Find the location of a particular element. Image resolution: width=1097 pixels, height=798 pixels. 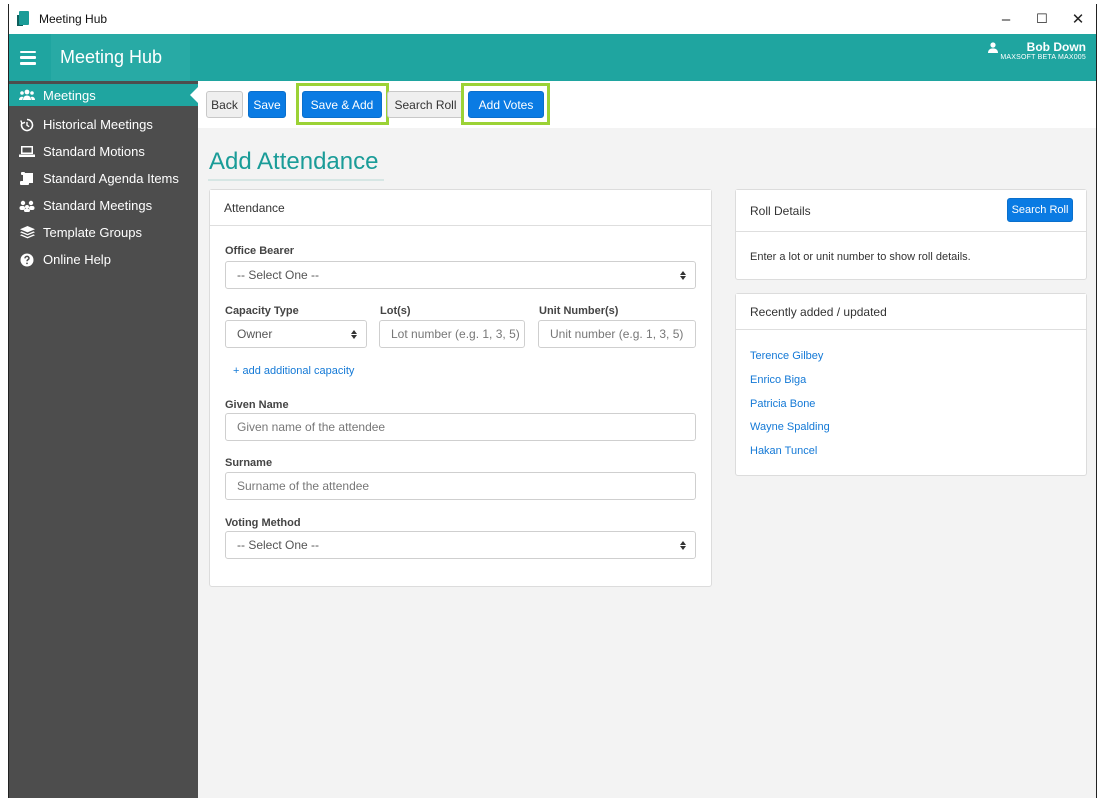

unit-numbers-input: Unit number (e.g. 1, 3, 5) is located at coordinates (617, 334).